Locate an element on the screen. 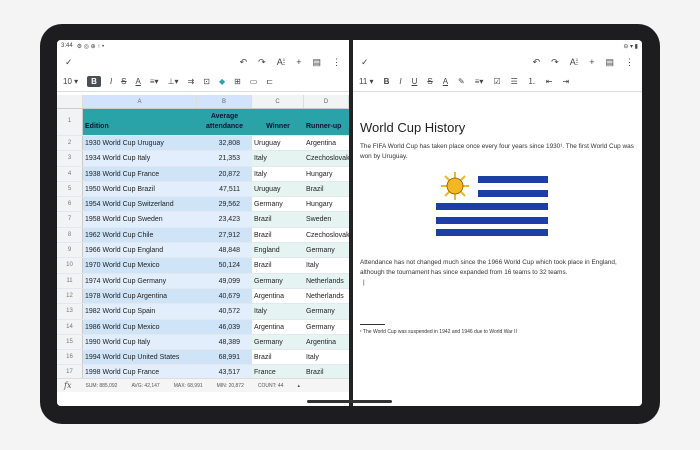  cell-edition: 1950 World Cup Brazil is located at coordinates (140, 189).